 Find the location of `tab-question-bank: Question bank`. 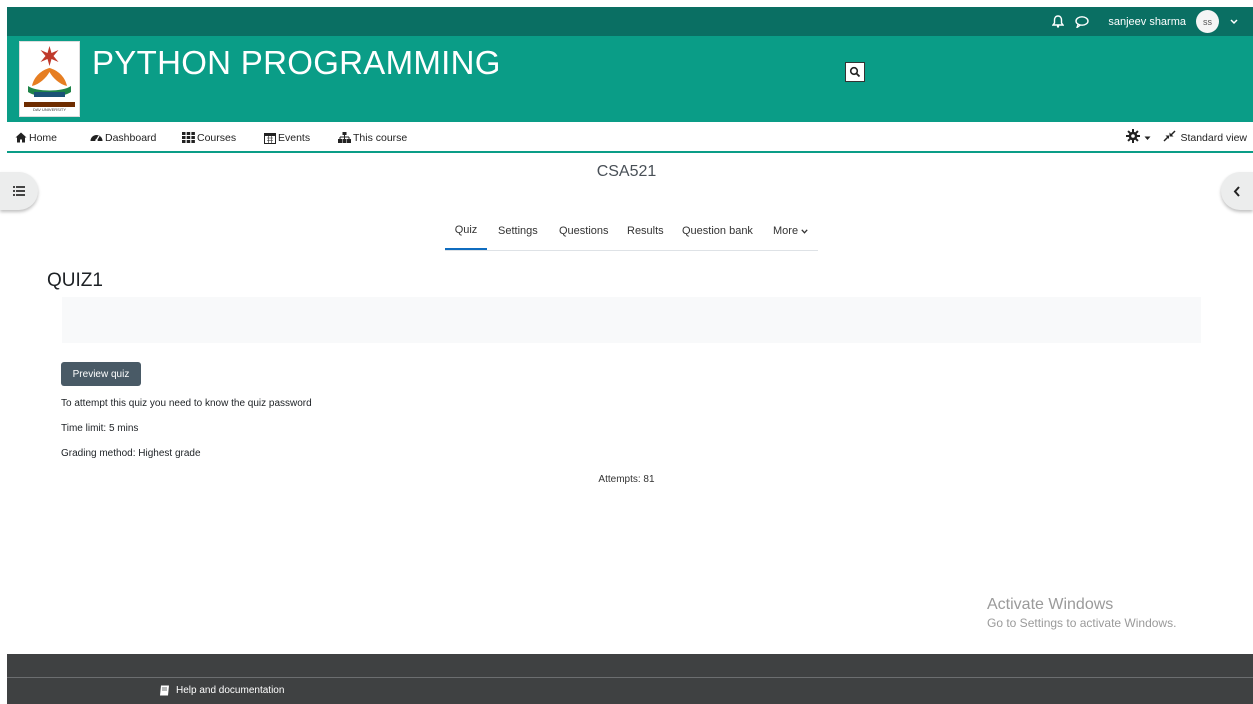

tab-question-bank: Question bank is located at coordinates (717, 231).